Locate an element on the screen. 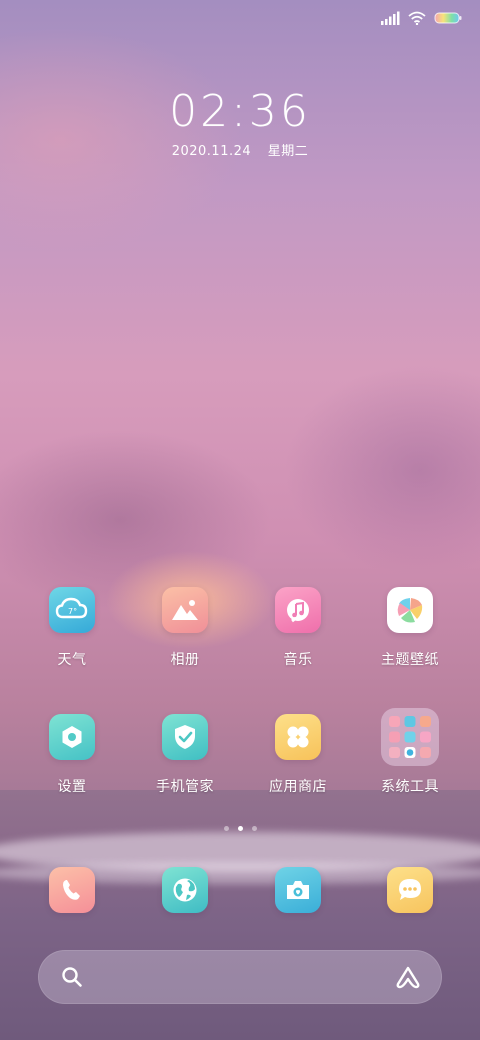 This screenshot has width=480, height=1040. weather-temp-text: 7° is located at coordinates (72, 611).